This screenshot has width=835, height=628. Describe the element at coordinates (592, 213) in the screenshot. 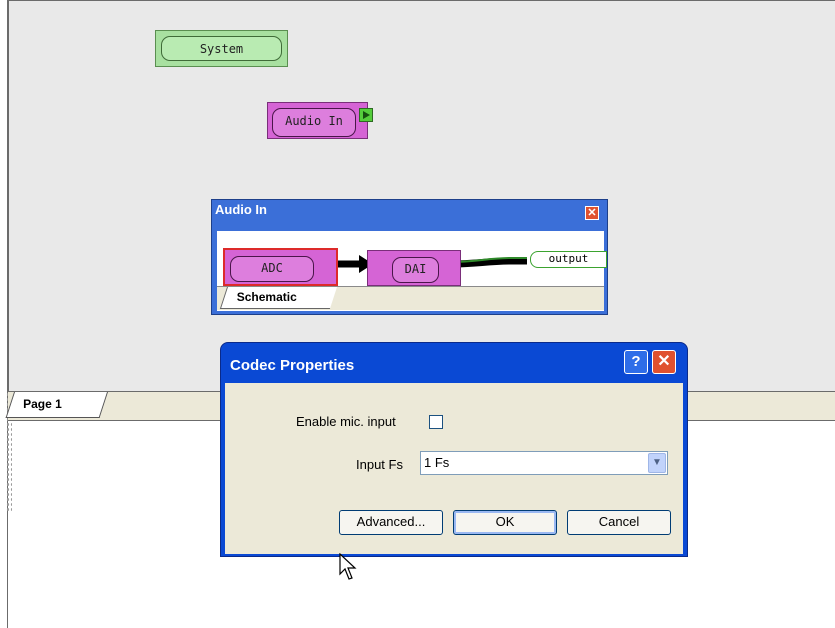

I see `close-icon: ✕` at that location.